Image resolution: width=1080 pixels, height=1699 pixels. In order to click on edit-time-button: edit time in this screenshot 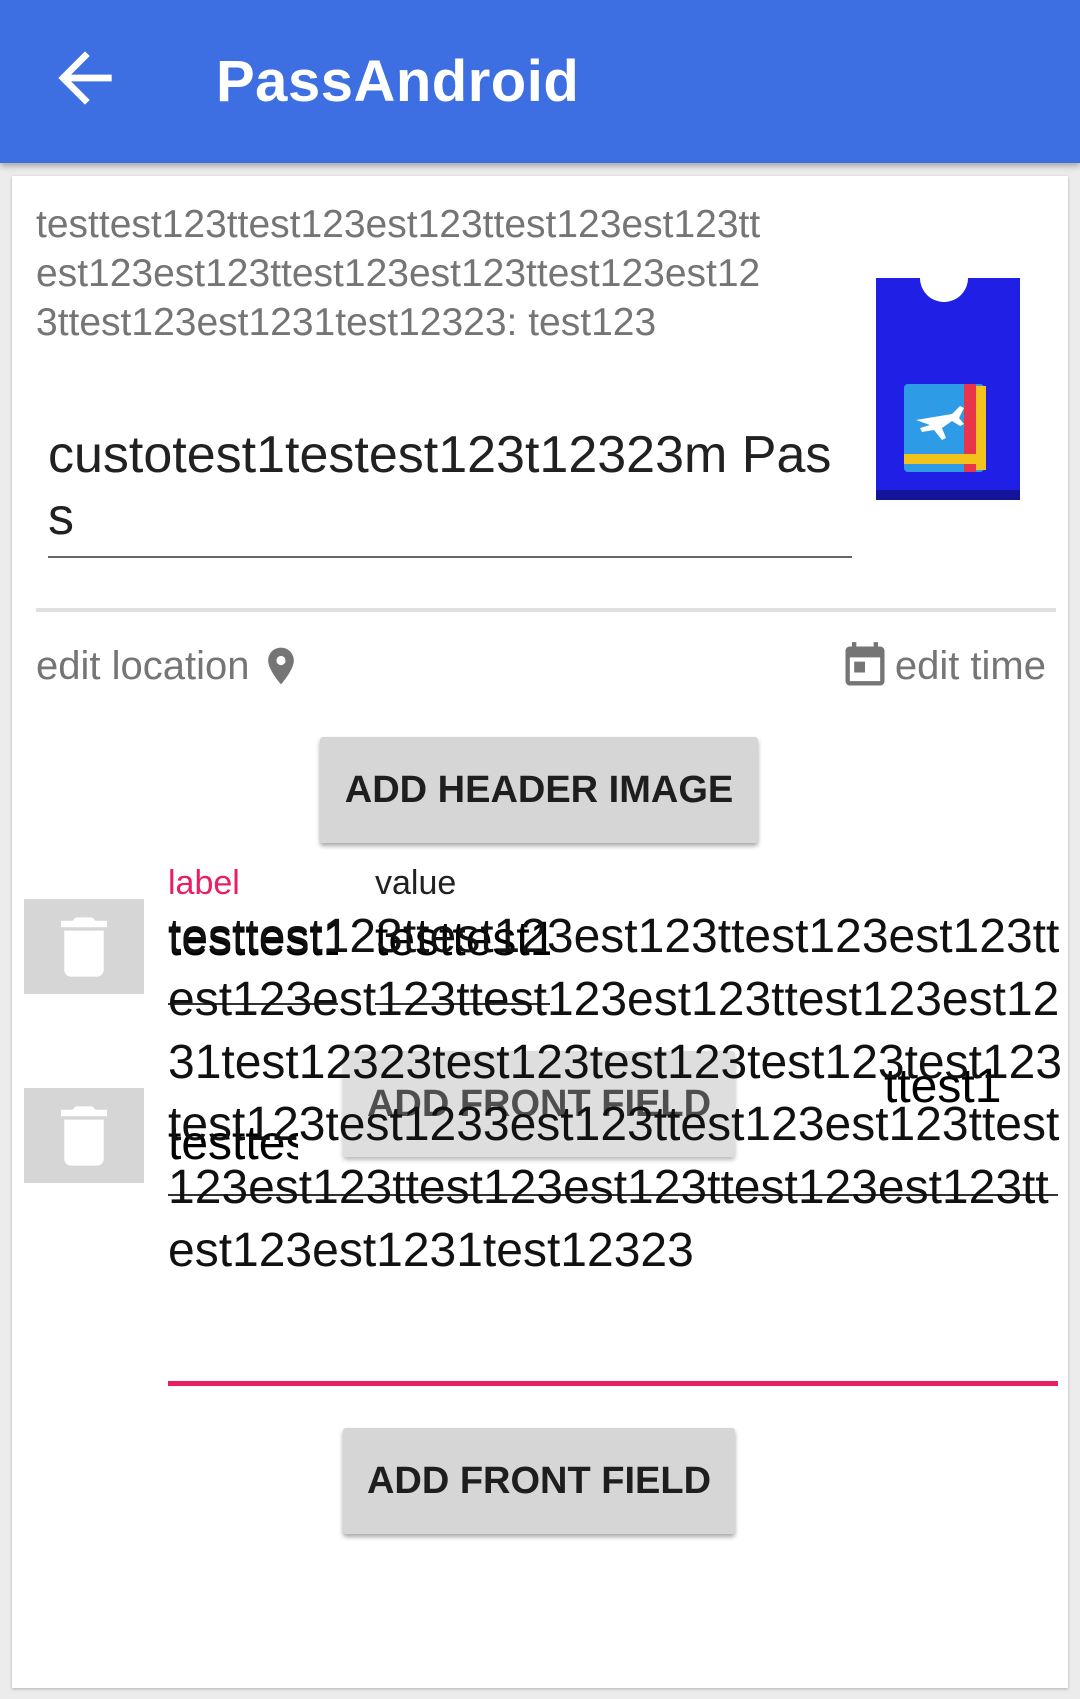, I will do `click(942, 666)`.